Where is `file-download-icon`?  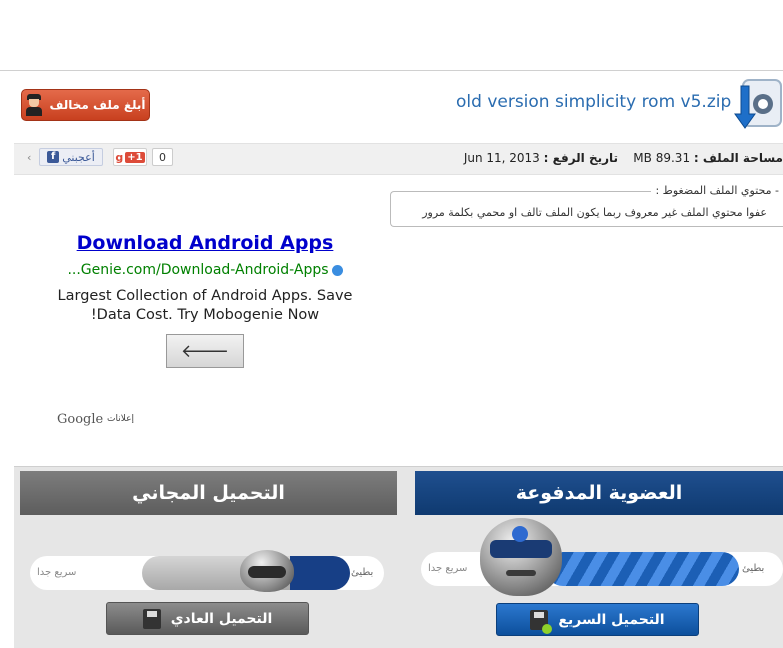
file-download-icon is located at coordinates (758, 103).